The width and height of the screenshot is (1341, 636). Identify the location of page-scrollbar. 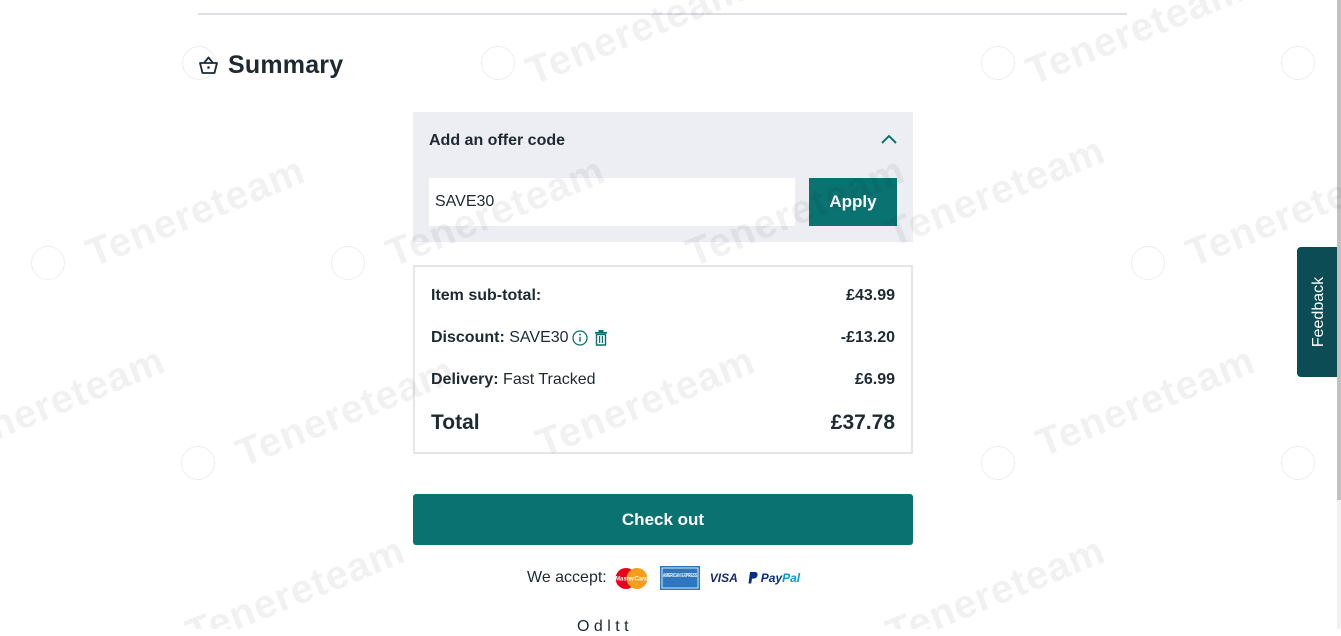
(1339, 314).